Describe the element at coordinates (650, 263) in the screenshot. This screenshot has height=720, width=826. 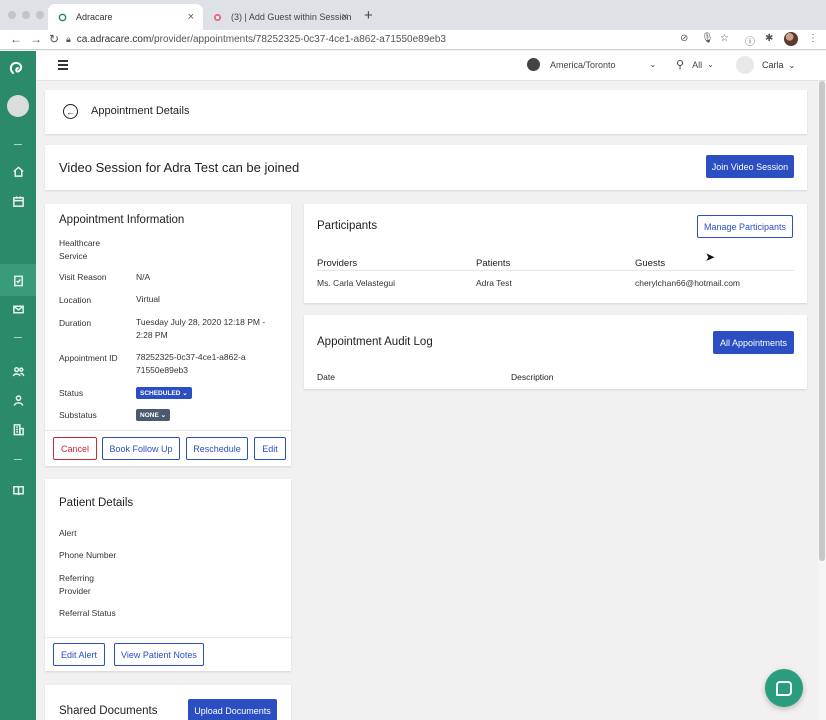
I see `table-header: Guests` at that location.